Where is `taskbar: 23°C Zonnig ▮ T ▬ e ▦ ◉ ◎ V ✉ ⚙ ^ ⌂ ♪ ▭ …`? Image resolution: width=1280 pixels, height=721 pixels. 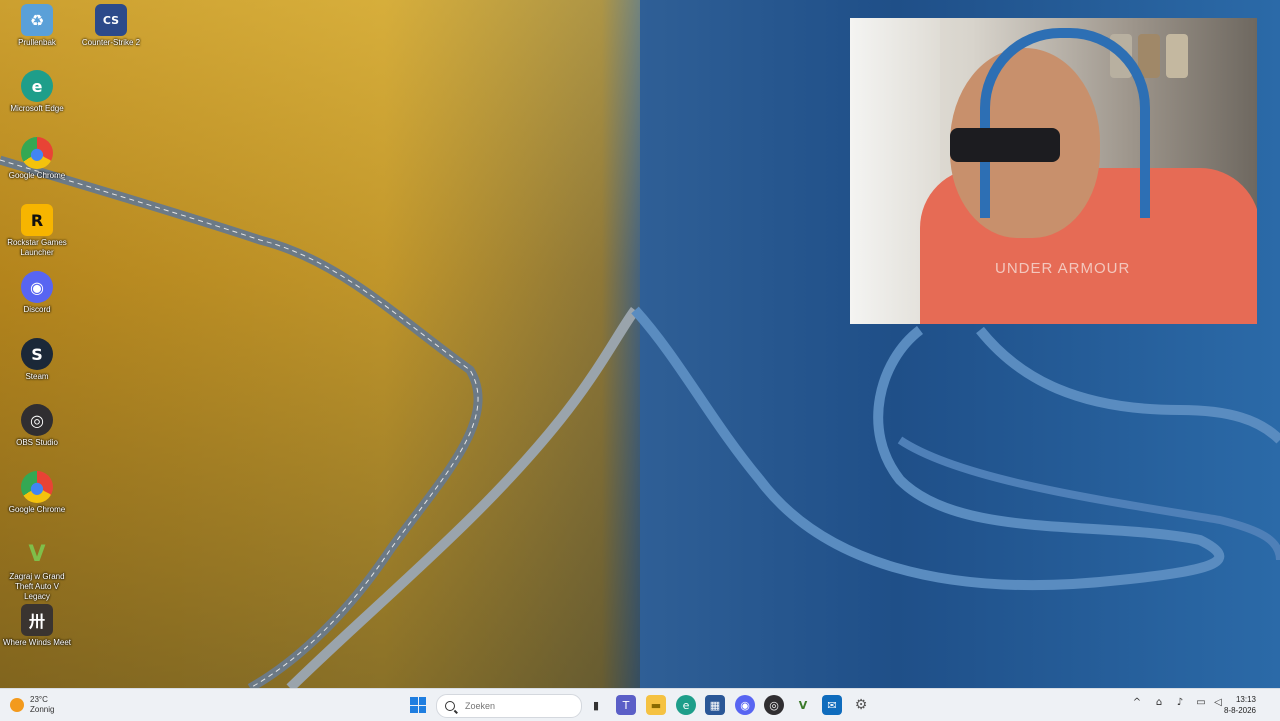 taskbar: 23°C Zonnig ▮ T ▬ e ▦ ◉ ◎ V ✉ ⚙ ^ ⌂ ♪ ▭ … is located at coordinates (640, 704).